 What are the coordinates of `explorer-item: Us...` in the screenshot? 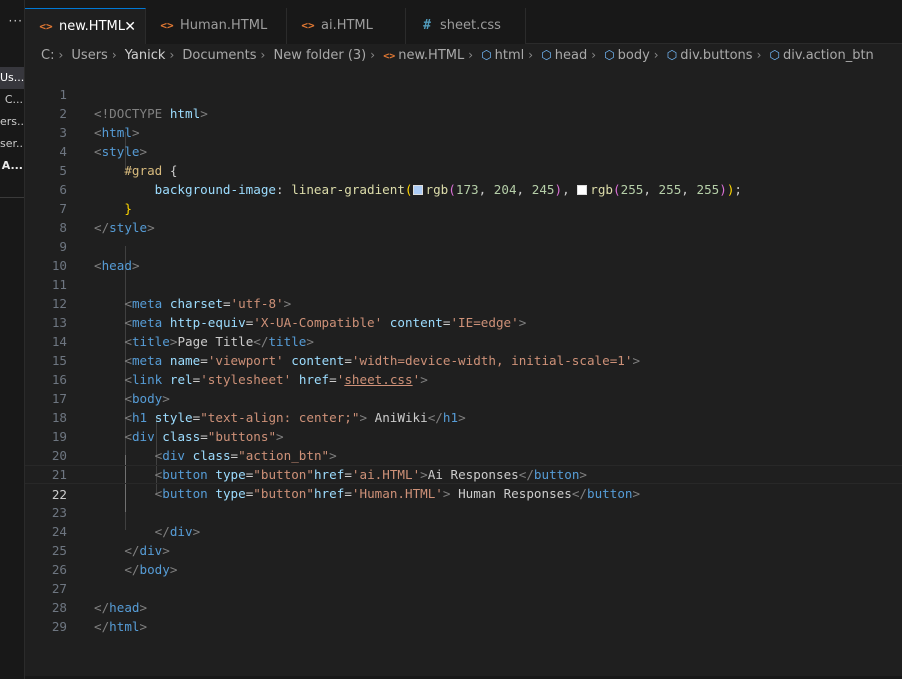 It's located at (12, 78).